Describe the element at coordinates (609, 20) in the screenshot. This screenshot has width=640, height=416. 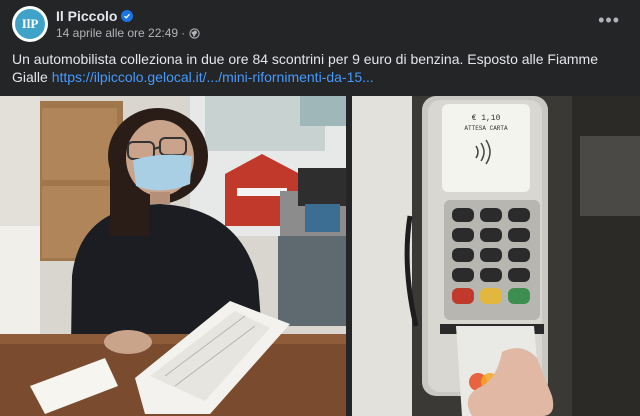
I see `more-options-icon: •••` at that location.